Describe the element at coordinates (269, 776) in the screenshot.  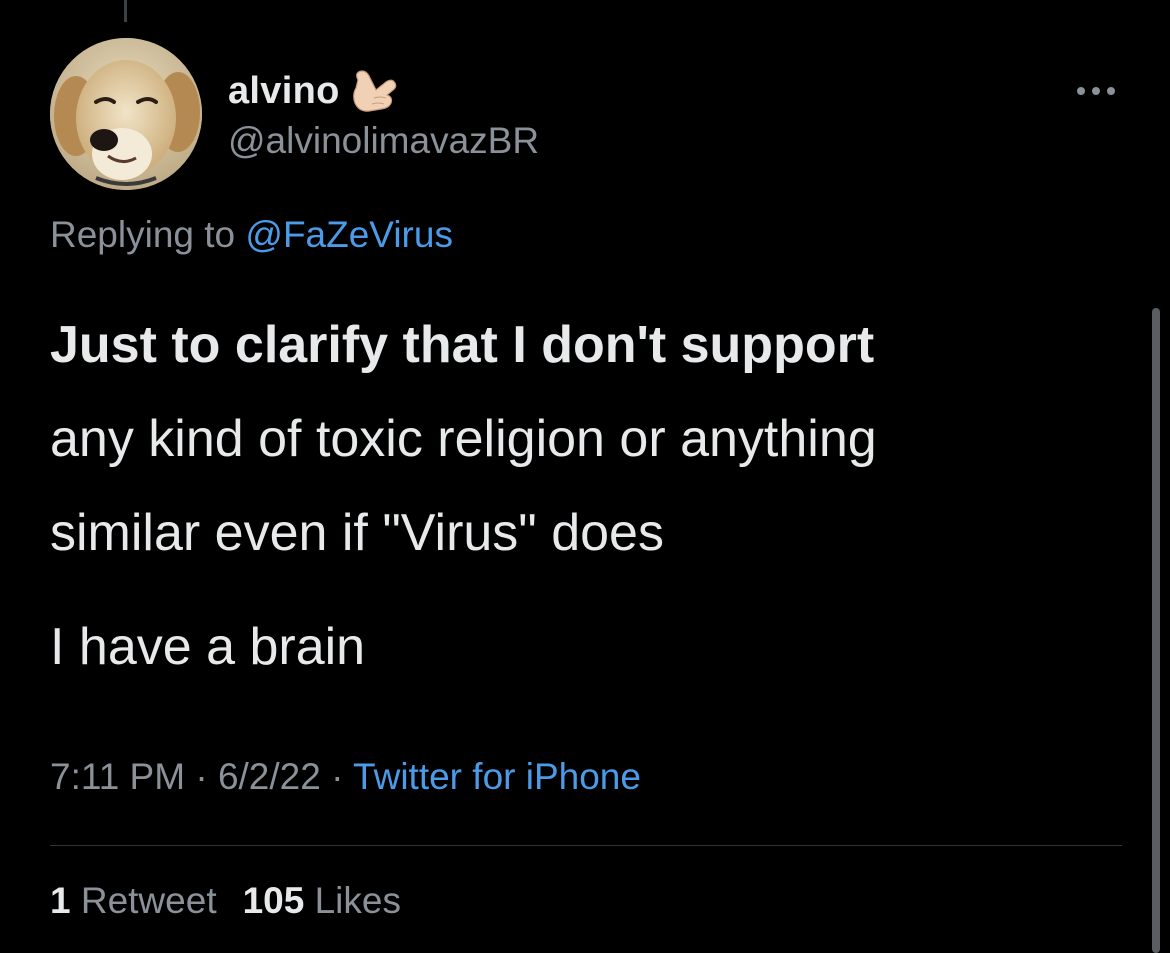
I see `tweet-date: 6/2/22` at that location.